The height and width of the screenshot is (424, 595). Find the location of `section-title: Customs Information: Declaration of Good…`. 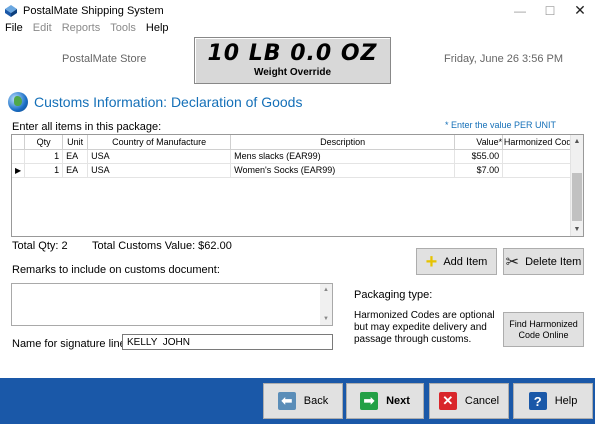

section-title: Customs Information: Declaration of Good… is located at coordinates (168, 102).